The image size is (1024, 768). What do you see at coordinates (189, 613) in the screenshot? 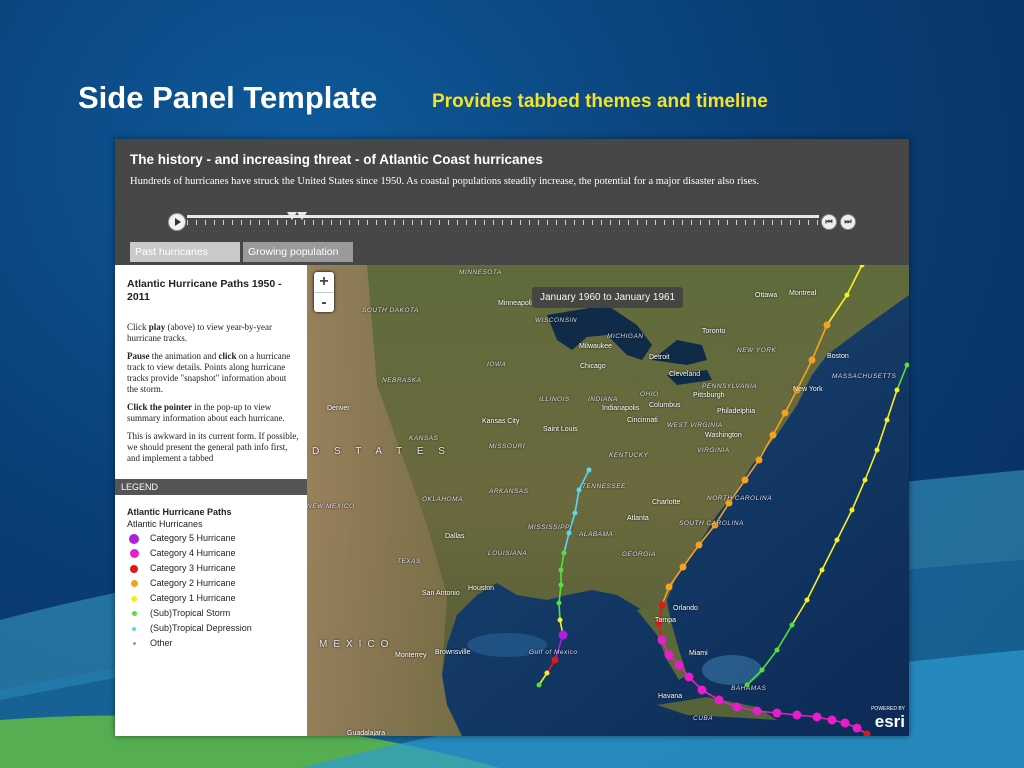
I see `legend-item: (Sub)Tropical Storm` at bounding box center [189, 613].